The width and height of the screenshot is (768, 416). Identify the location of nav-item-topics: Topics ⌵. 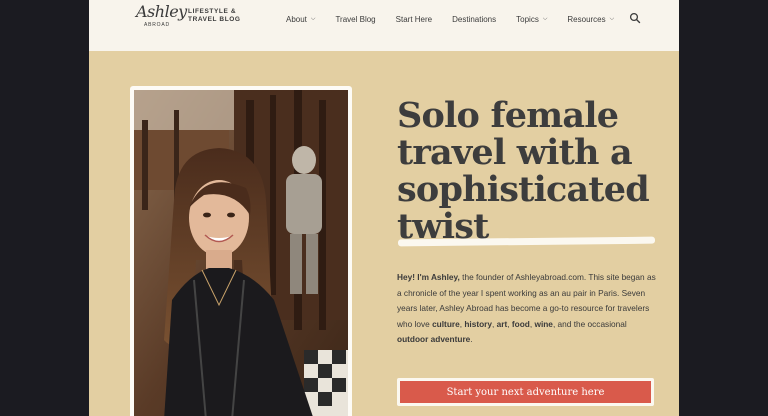
(531, 19).